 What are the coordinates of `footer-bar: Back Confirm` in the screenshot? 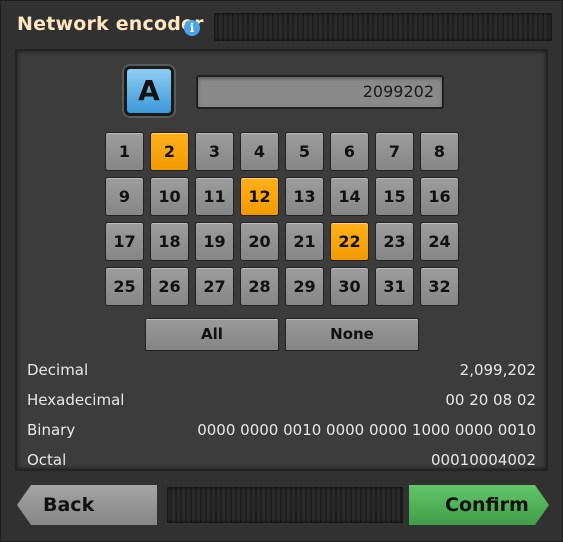 It's located at (282, 507).